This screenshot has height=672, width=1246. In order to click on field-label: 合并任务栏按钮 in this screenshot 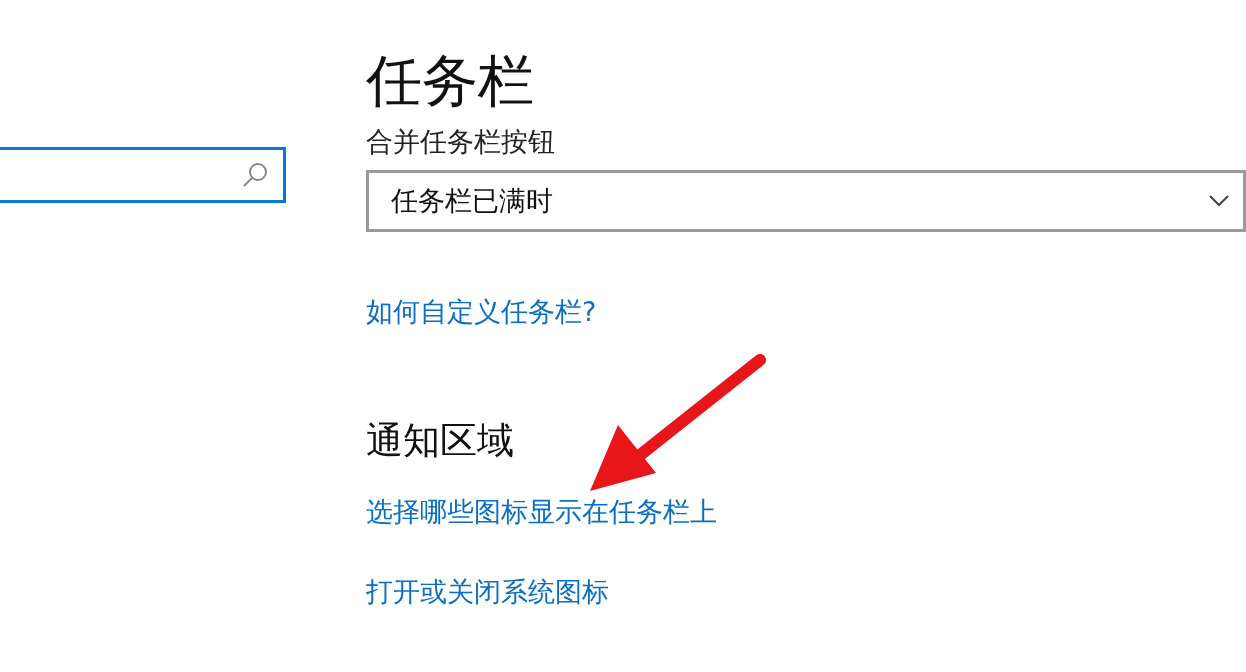, I will do `click(461, 142)`.